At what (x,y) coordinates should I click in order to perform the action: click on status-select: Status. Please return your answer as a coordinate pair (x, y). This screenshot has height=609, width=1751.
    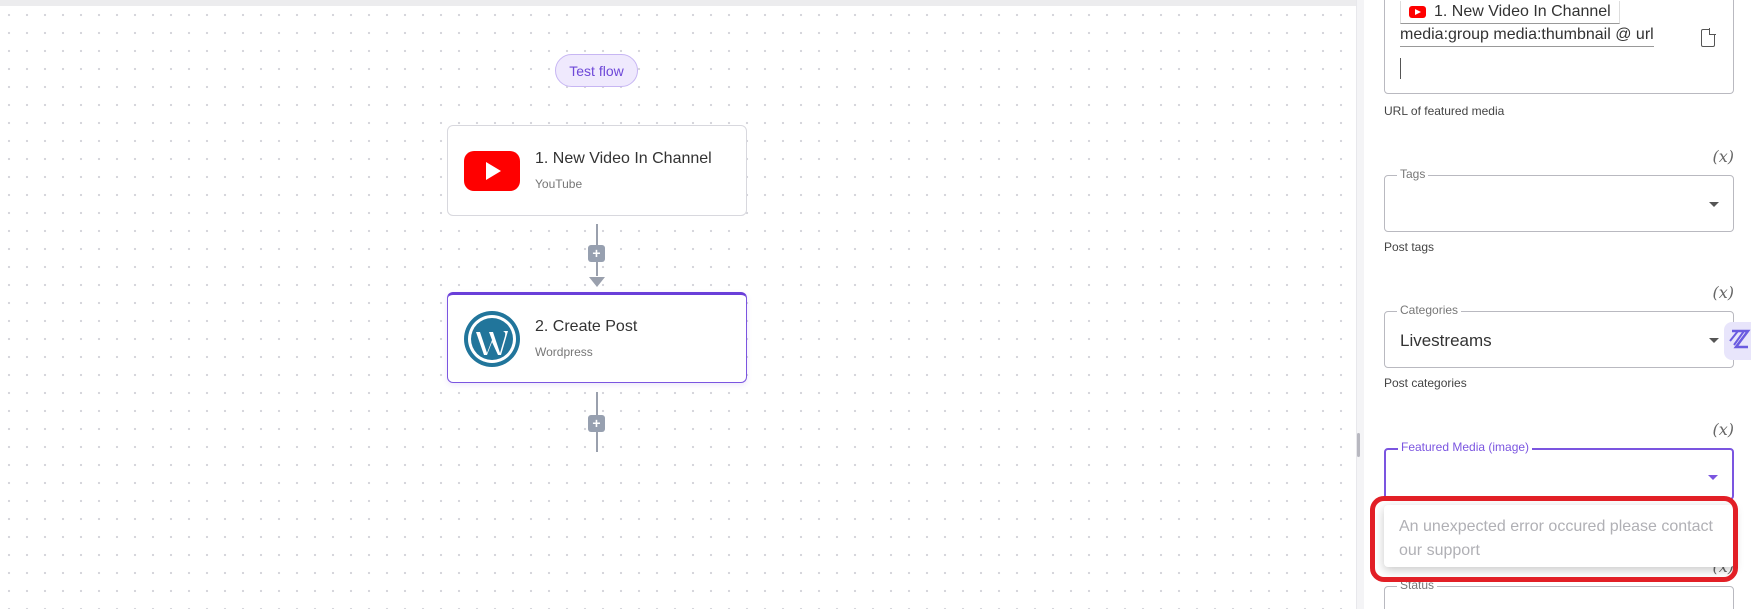
    Looking at the image, I should click on (1559, 593).